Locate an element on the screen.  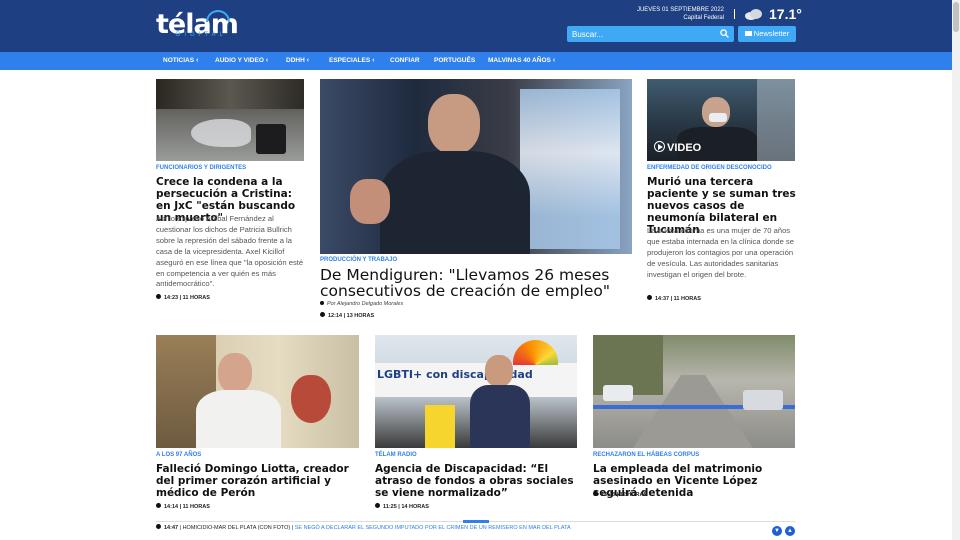
mail-icon is located at coordinates (748, 33).